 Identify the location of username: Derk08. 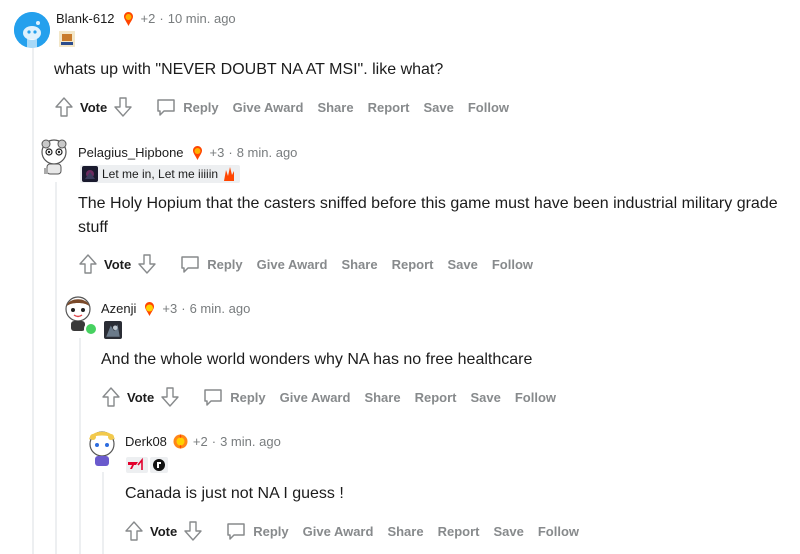
(146, 441).